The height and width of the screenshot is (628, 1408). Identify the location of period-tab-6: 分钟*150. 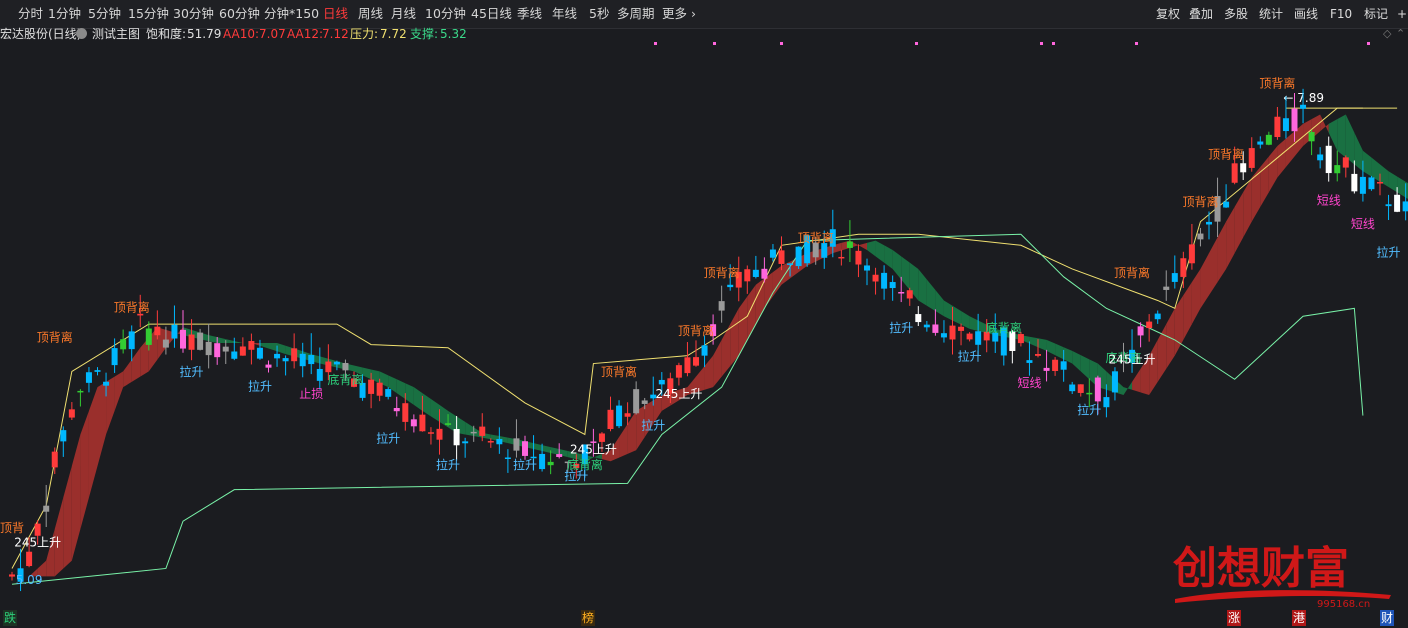
(291, 14).